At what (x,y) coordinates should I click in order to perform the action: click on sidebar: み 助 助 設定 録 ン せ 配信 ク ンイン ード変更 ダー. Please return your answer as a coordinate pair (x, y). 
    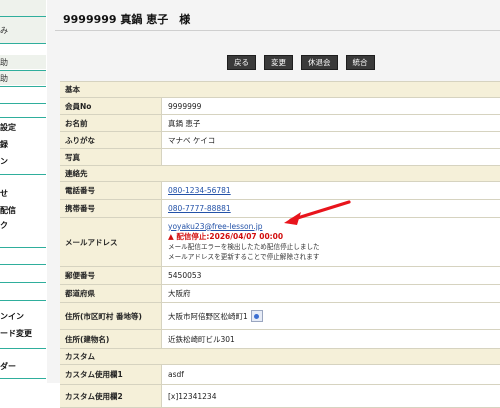
    Looking at the image, I should click on (24, 191).